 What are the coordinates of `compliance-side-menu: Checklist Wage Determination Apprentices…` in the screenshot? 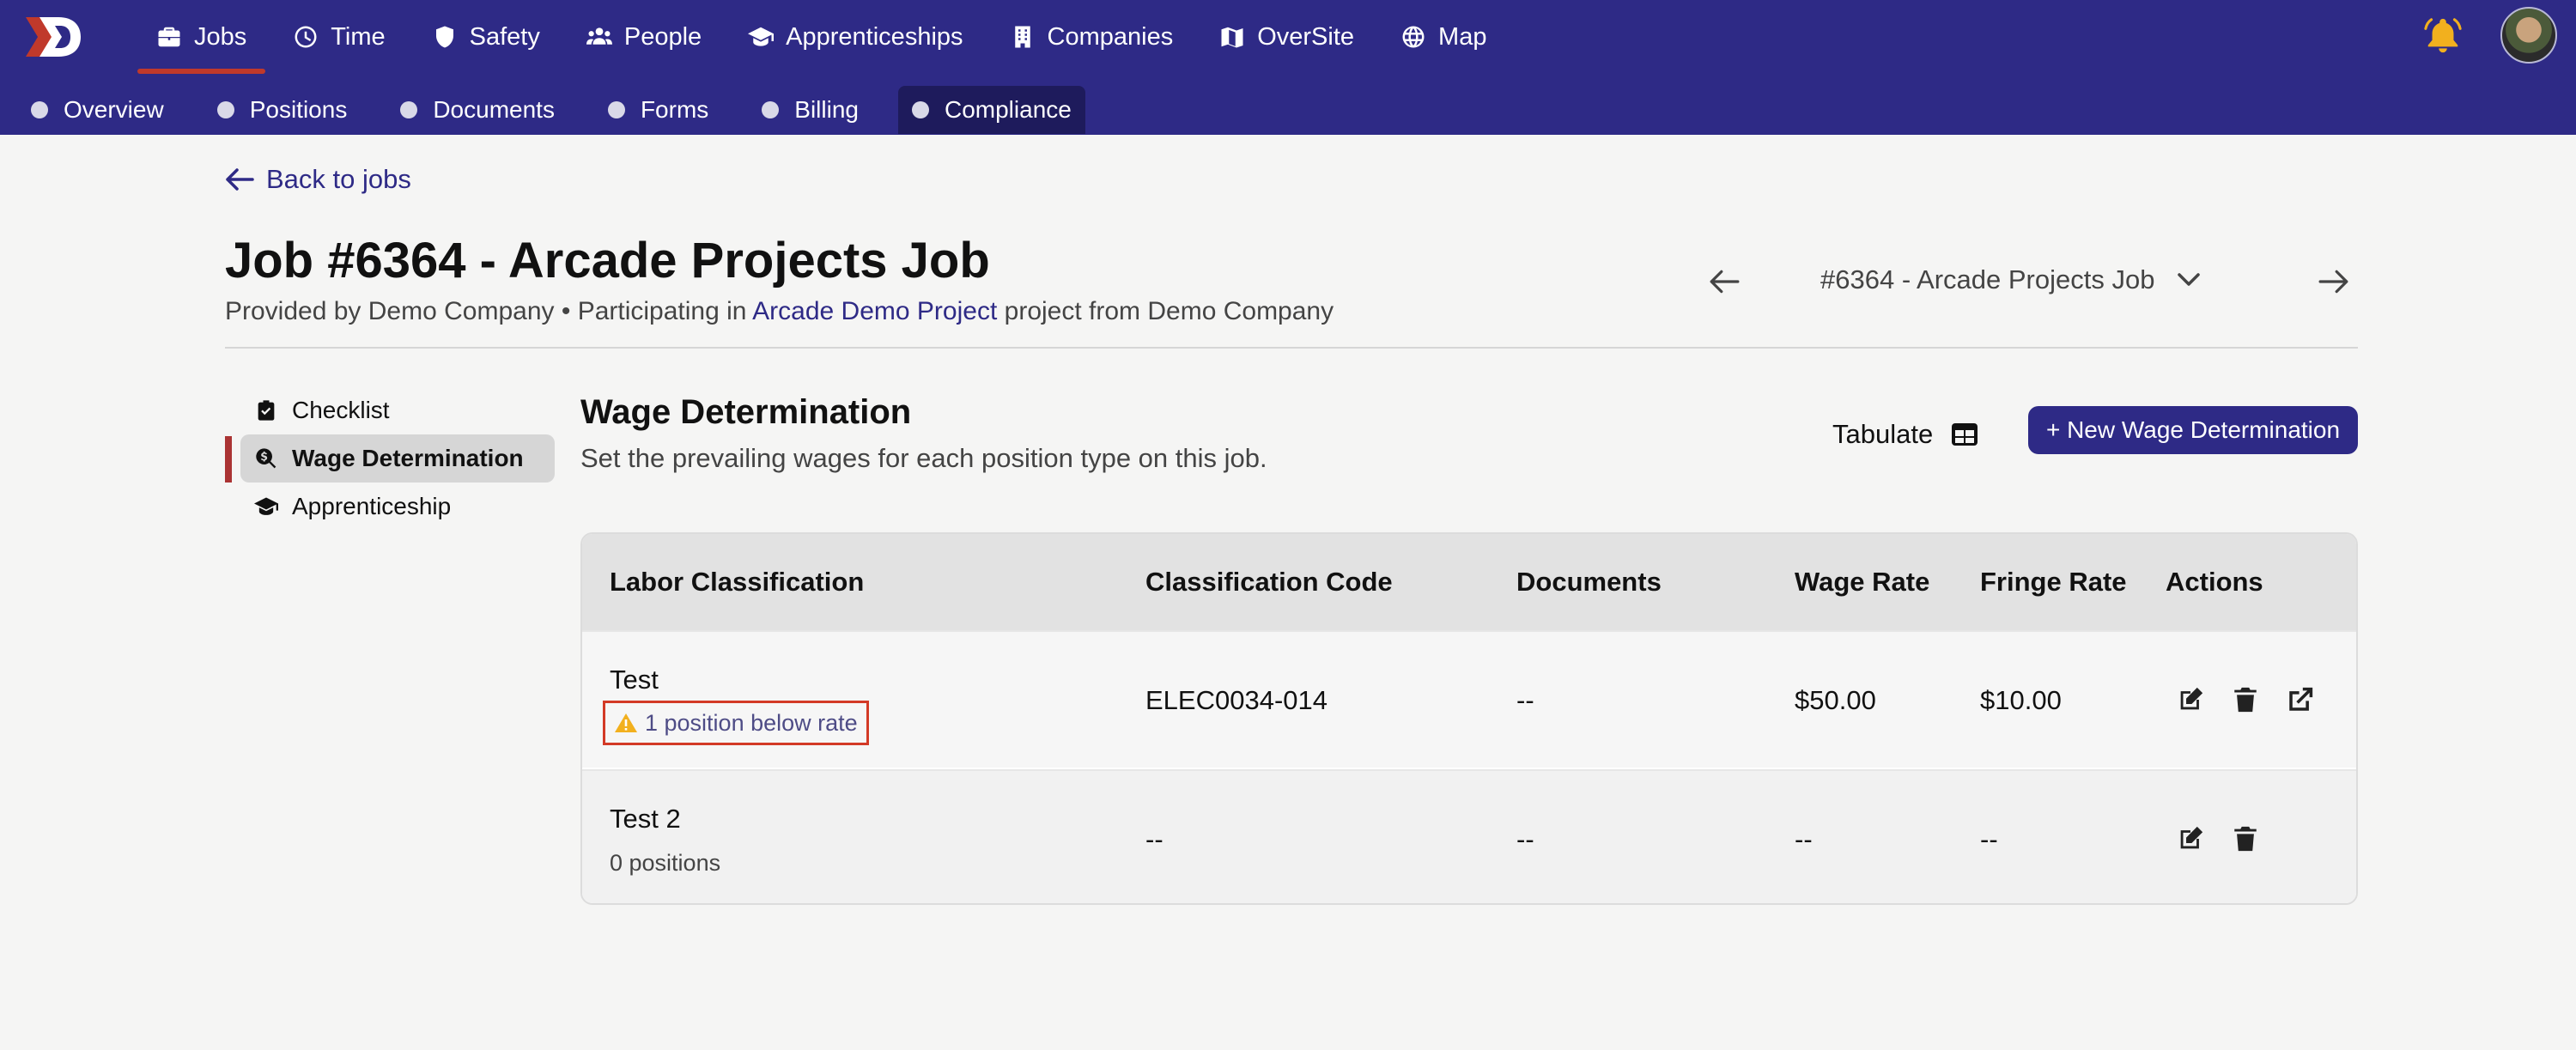 It's located at (390, 458).